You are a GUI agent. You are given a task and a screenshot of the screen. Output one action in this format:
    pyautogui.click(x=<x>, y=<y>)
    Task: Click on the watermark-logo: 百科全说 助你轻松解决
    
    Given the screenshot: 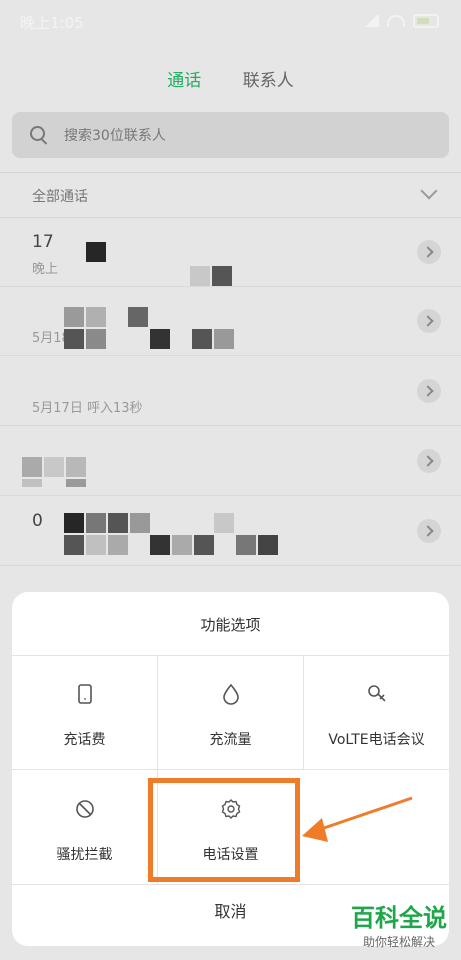 What is the action you would take?
    pyautogui.click(x=399, y=924)
    